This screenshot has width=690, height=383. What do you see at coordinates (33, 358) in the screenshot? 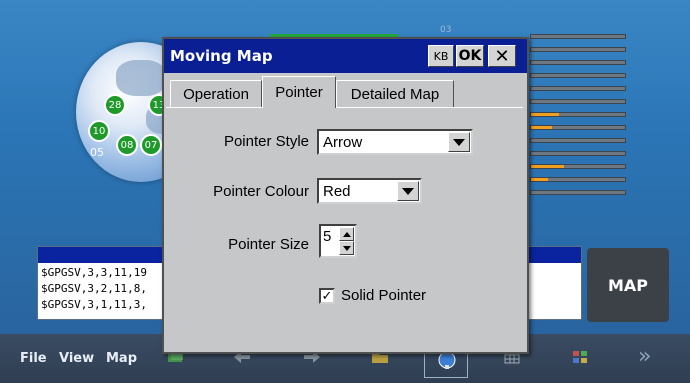
I see `menu-file: File` at bounding box center [33, 358].